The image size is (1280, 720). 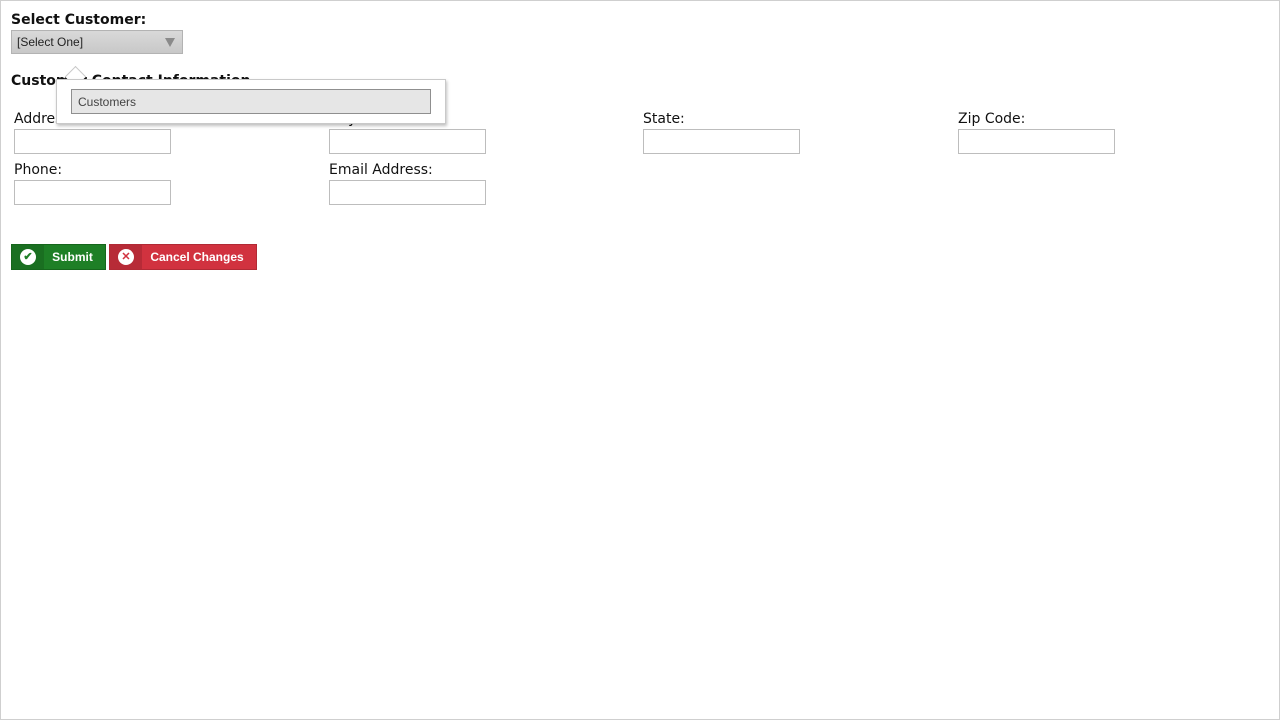 I want to click on select-customer-label: Select Customer:, so click(x=79, y=20).